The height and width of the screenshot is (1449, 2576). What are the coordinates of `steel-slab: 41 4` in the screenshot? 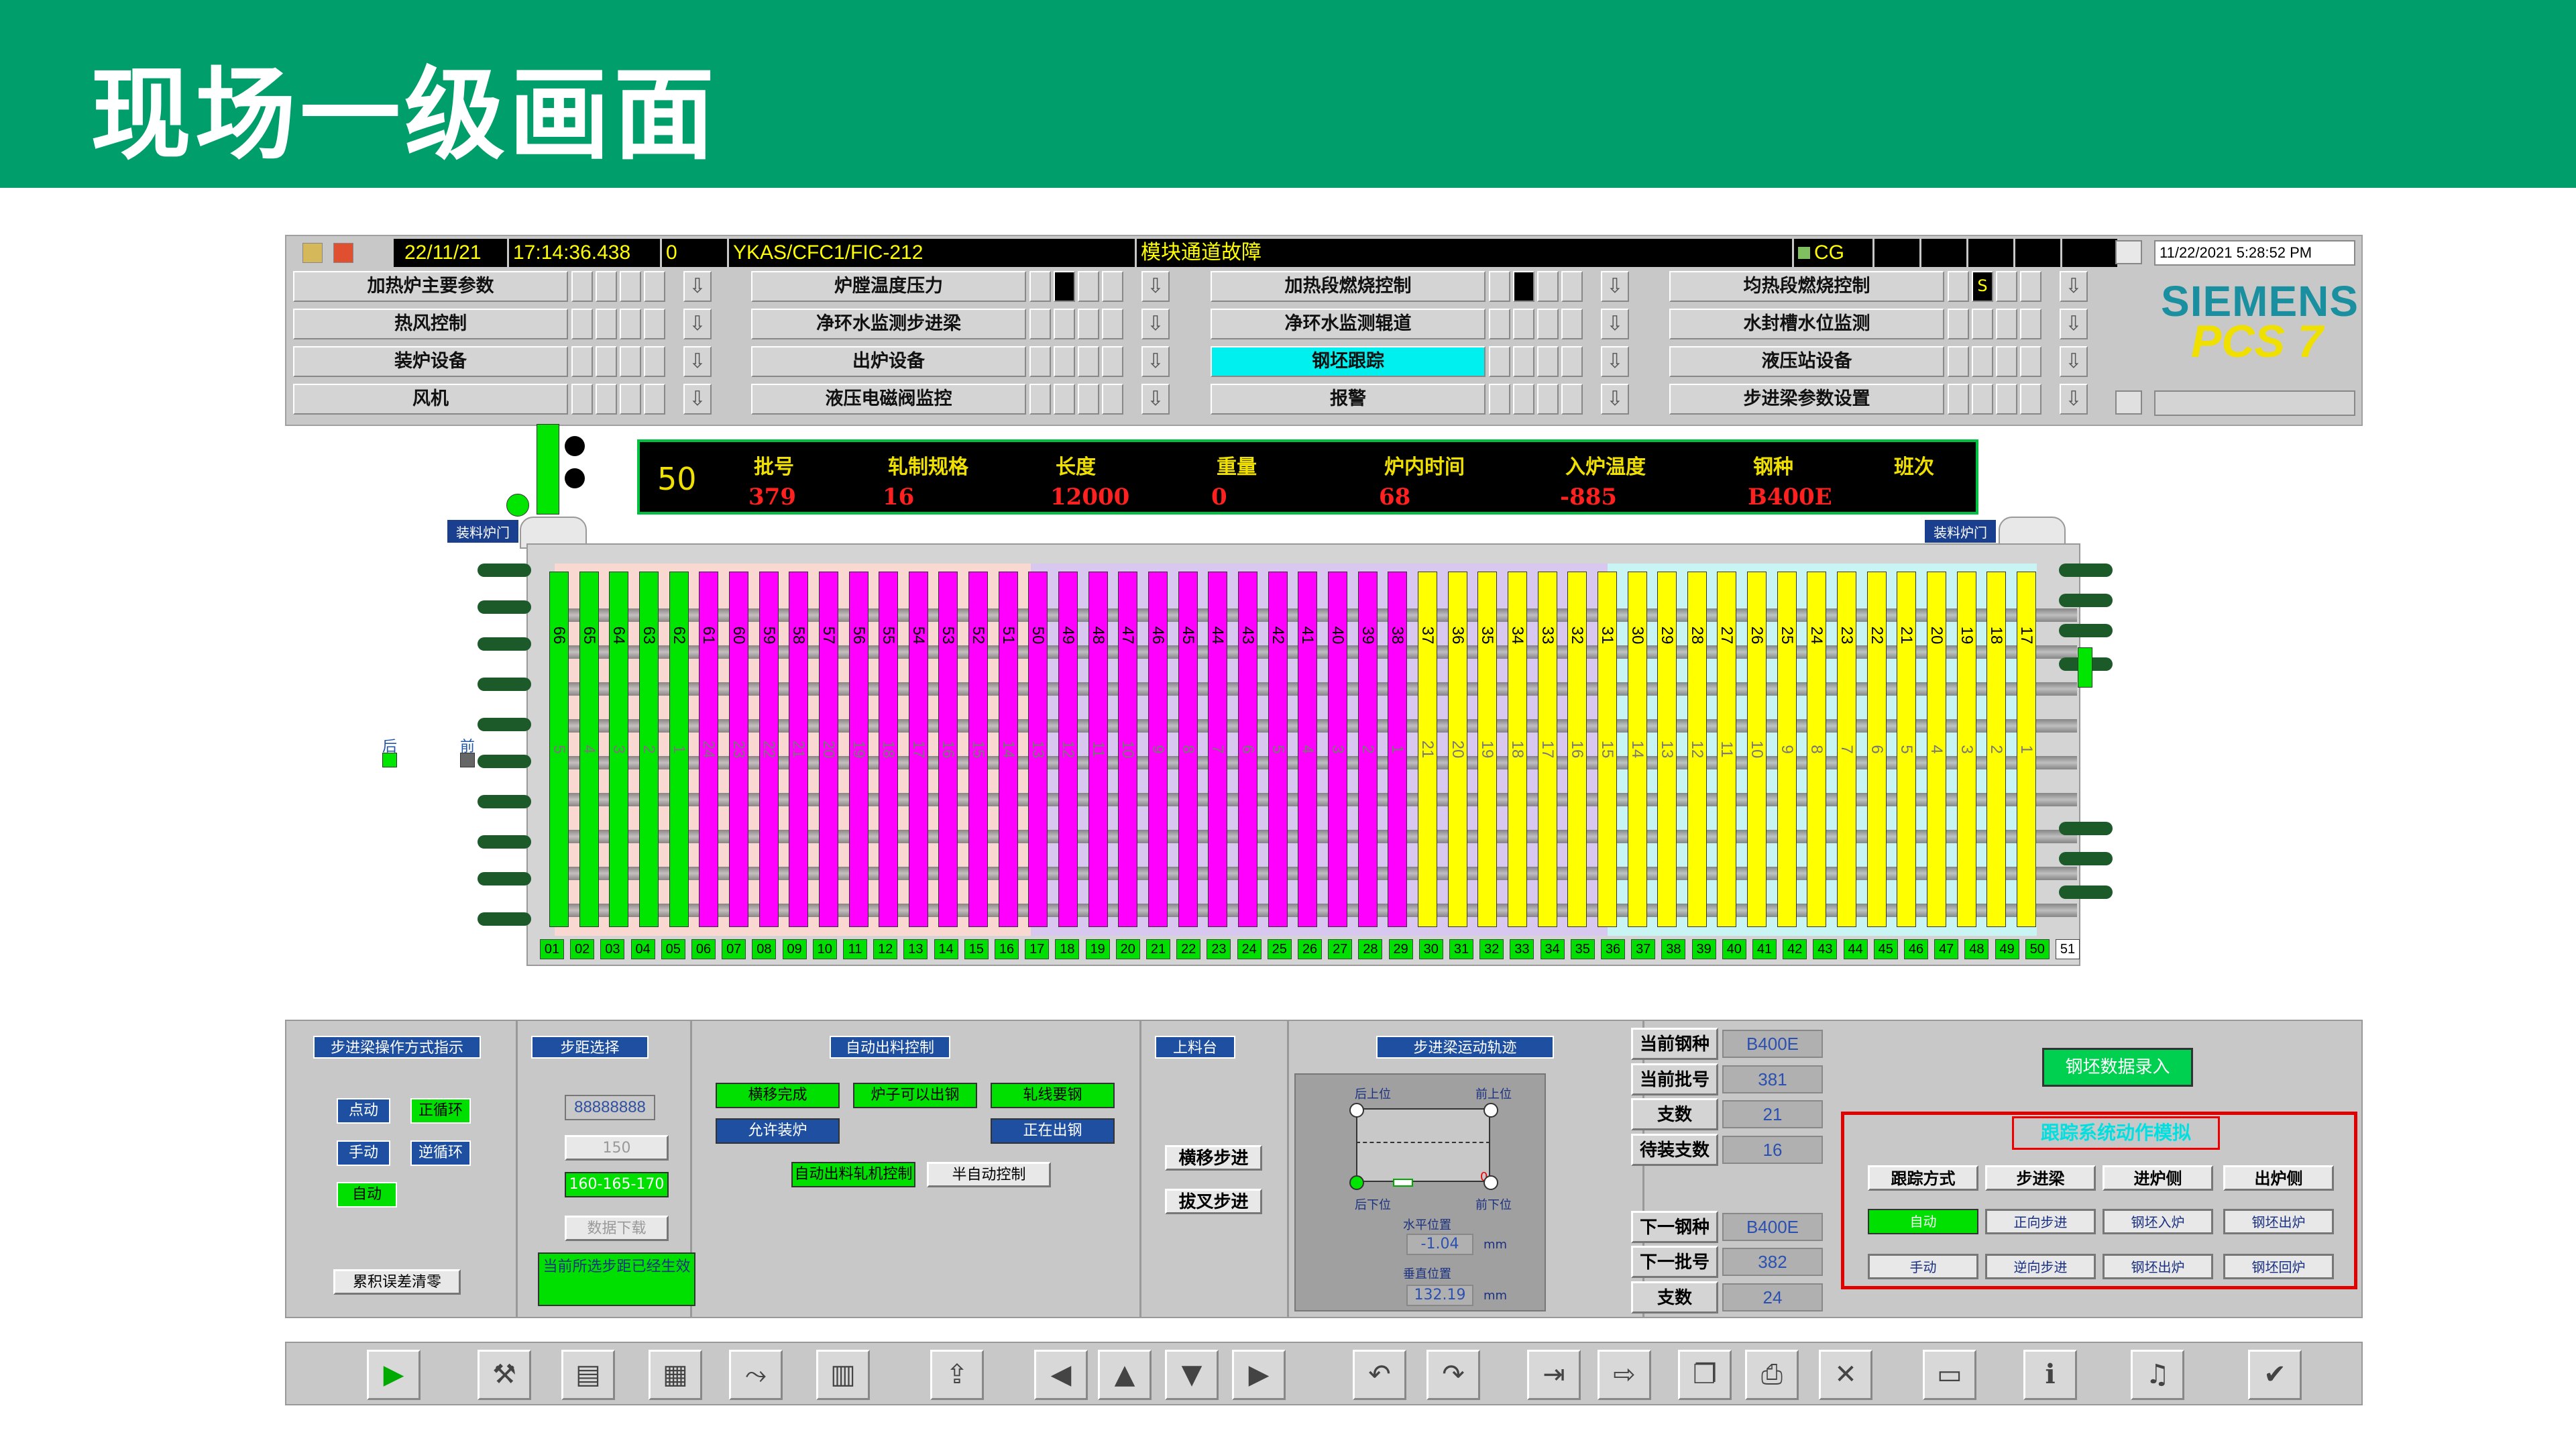 It's located at (1308, 749).